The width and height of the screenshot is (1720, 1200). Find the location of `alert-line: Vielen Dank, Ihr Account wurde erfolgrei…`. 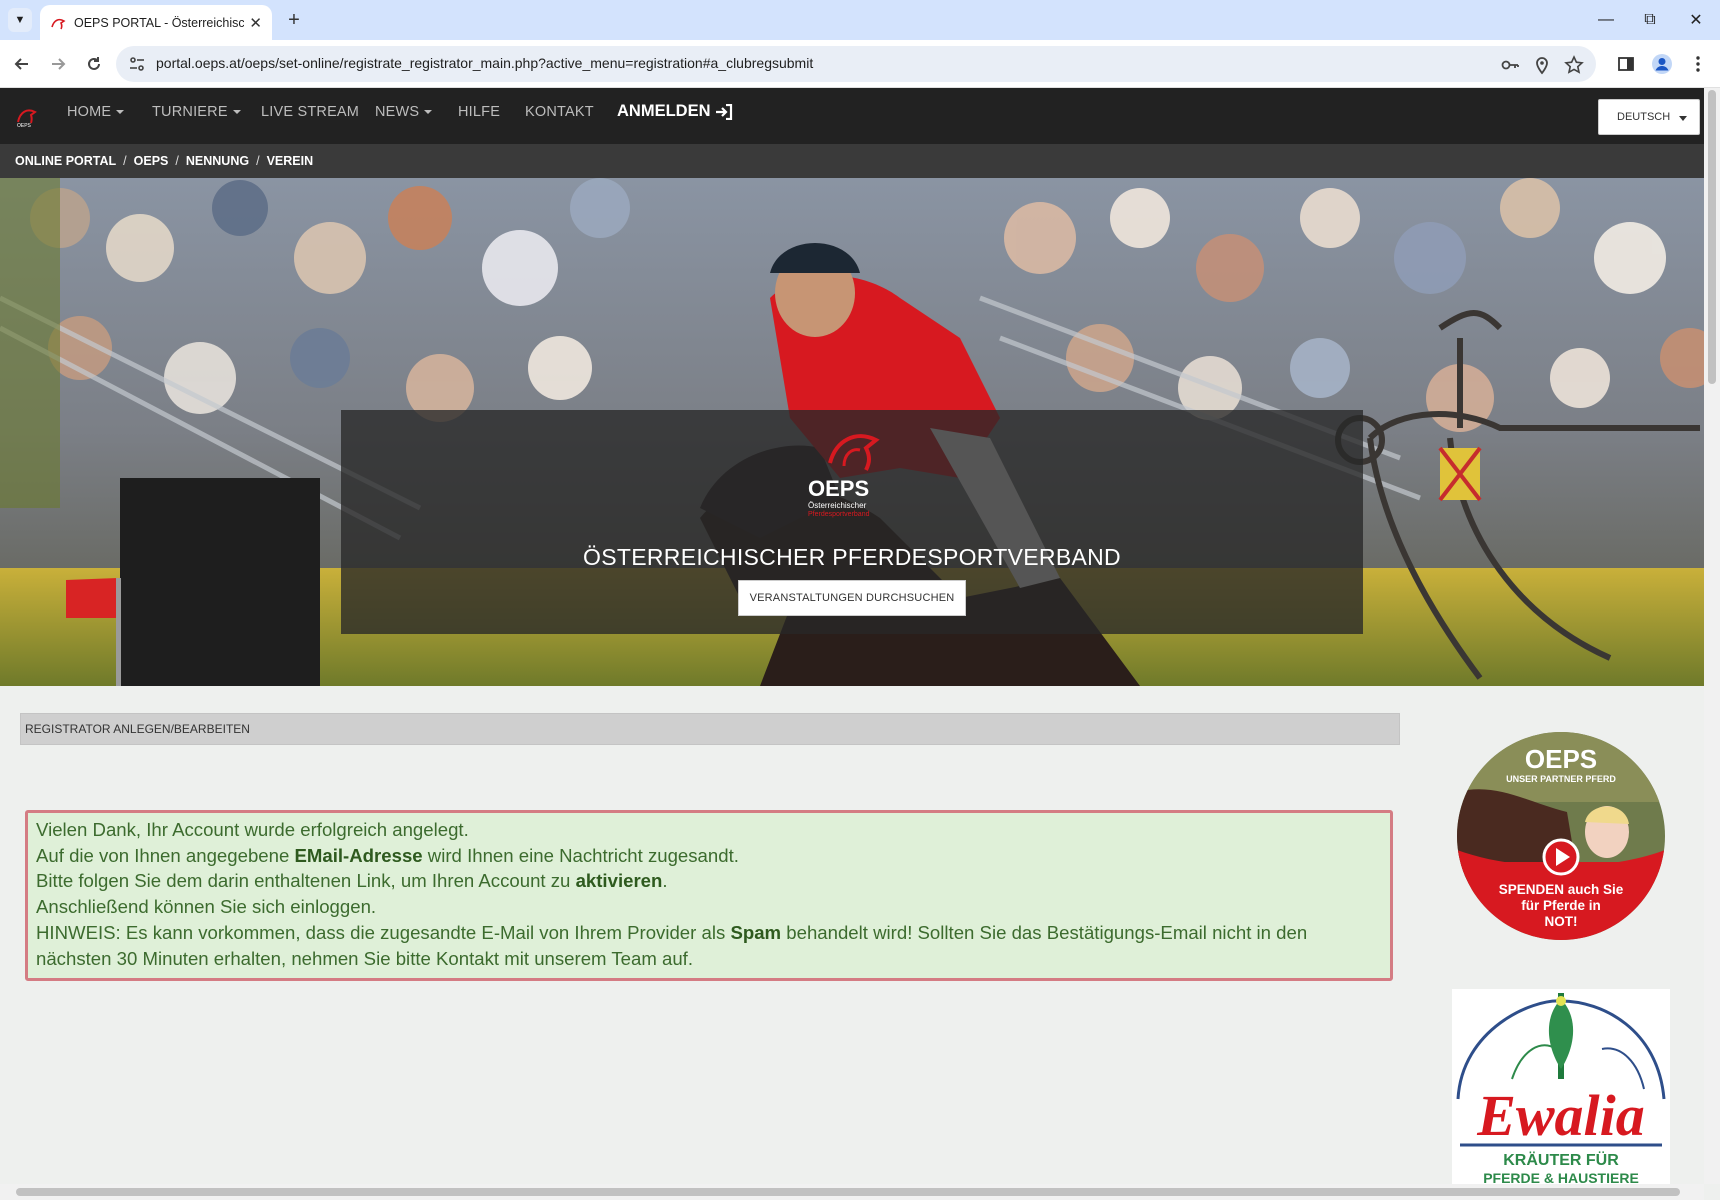

alert-line: Vielen Dank, Ihr Account wurde erfolgrei… is located at coordinates (709, 830).